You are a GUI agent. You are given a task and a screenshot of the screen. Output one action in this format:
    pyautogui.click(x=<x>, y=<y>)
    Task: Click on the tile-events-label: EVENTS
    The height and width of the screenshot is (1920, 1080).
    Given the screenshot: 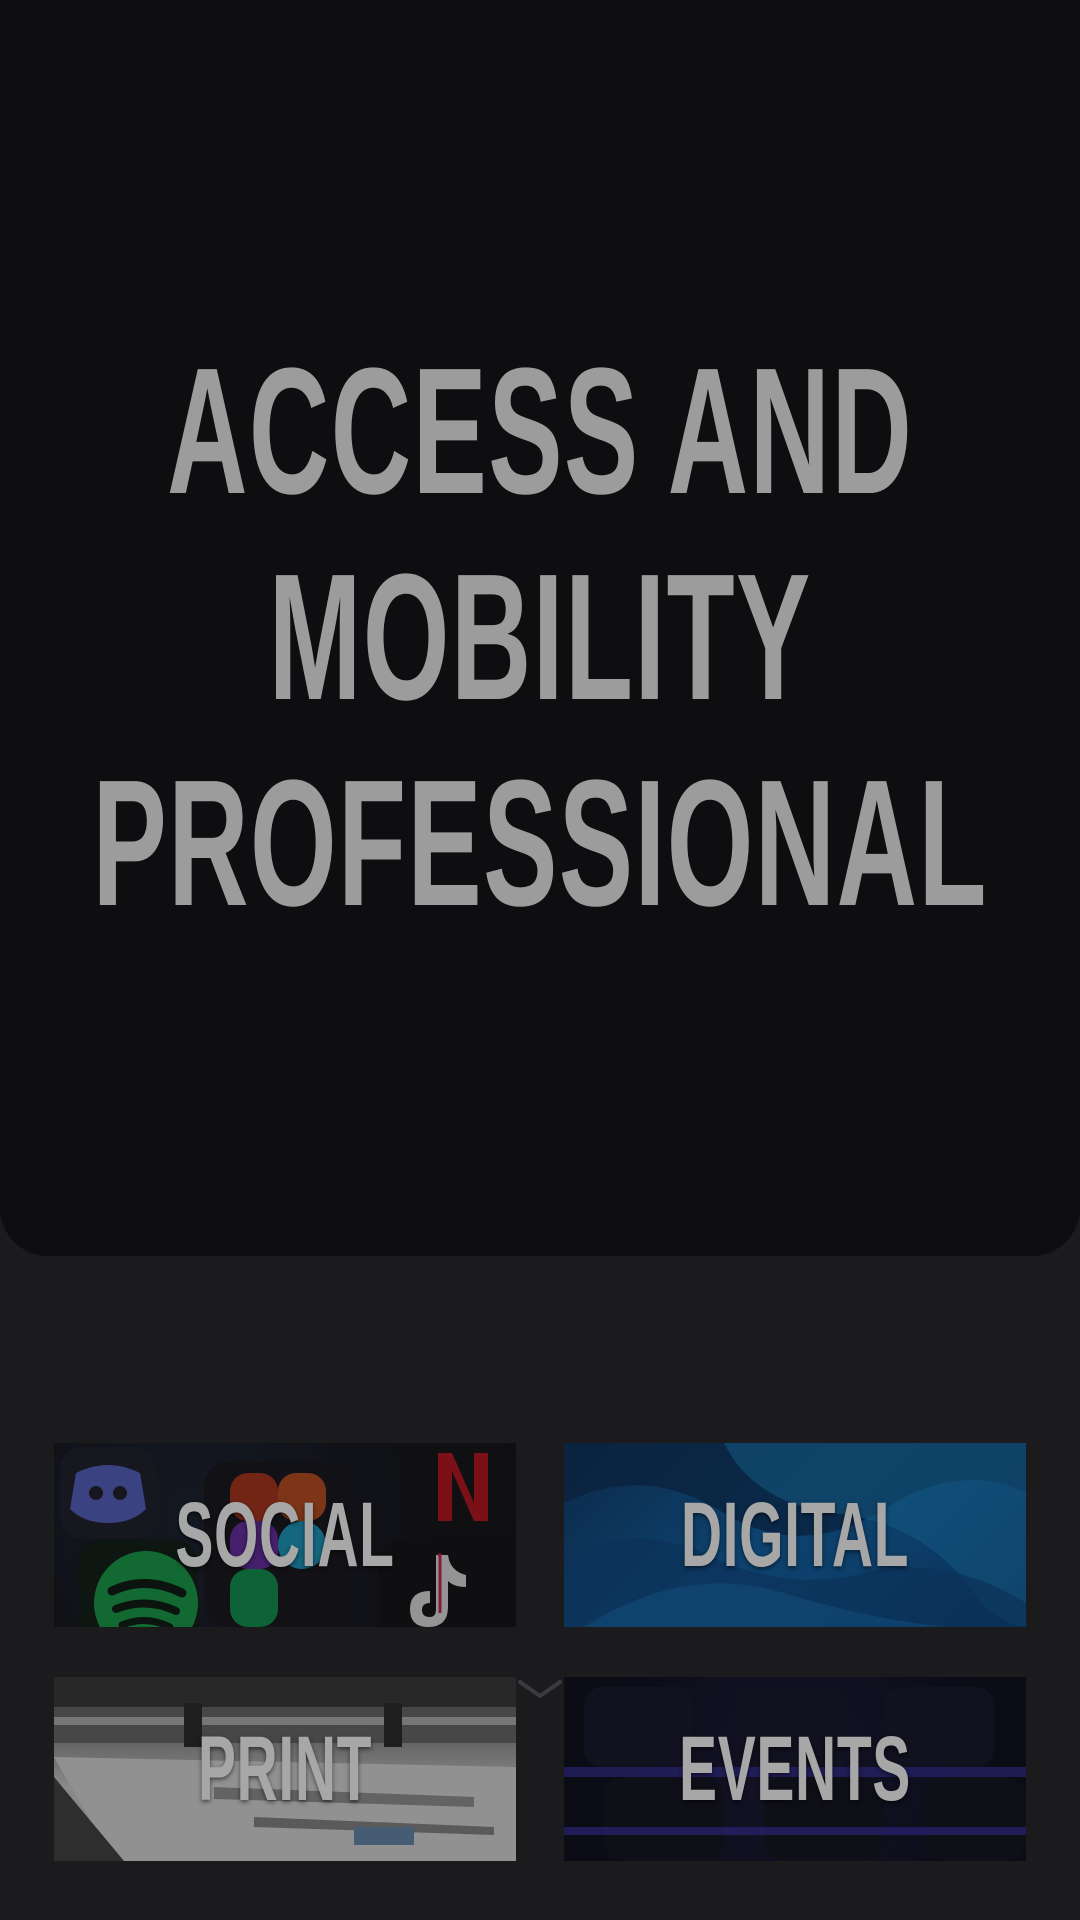 What is the action you would take?
    pyautogui.click(x=795, y=1768)
    